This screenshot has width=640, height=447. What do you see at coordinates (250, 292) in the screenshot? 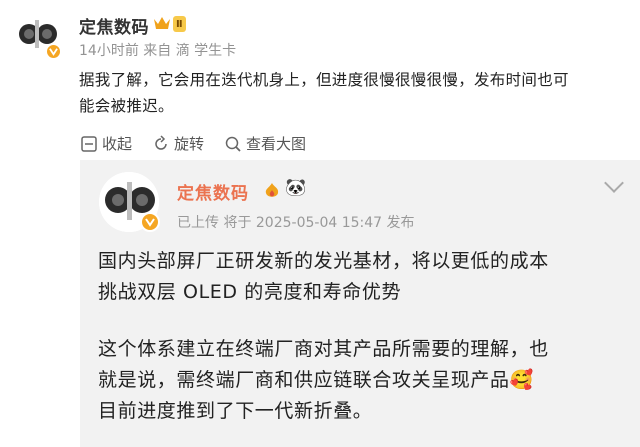
I see `retweet-text-line: 挑战双层 OLED 的亮度和寿命优势` at bounding box center [250, 292].